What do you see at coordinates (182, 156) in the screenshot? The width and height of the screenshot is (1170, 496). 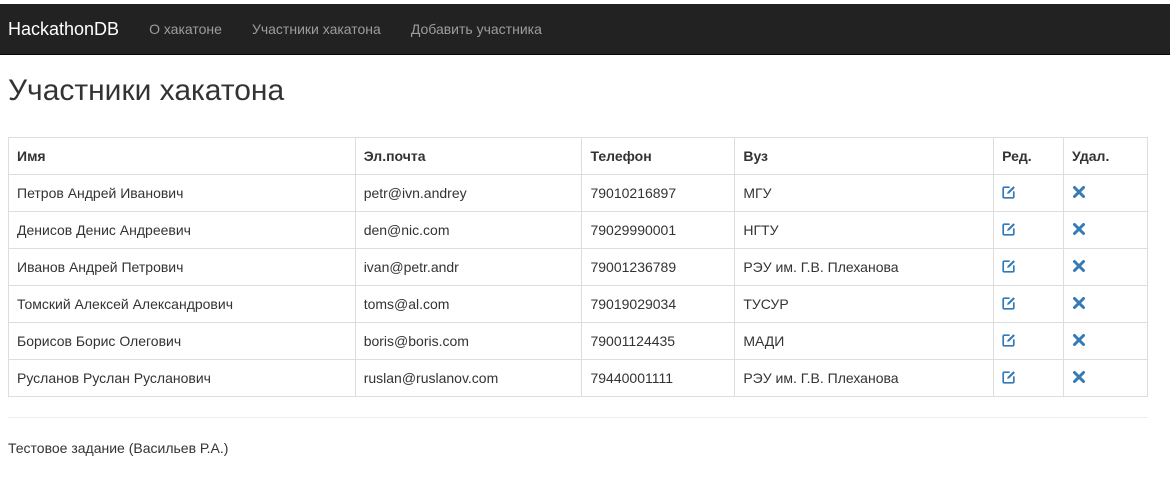 I see `header-name: Имя` at bounding box center [182, 156].